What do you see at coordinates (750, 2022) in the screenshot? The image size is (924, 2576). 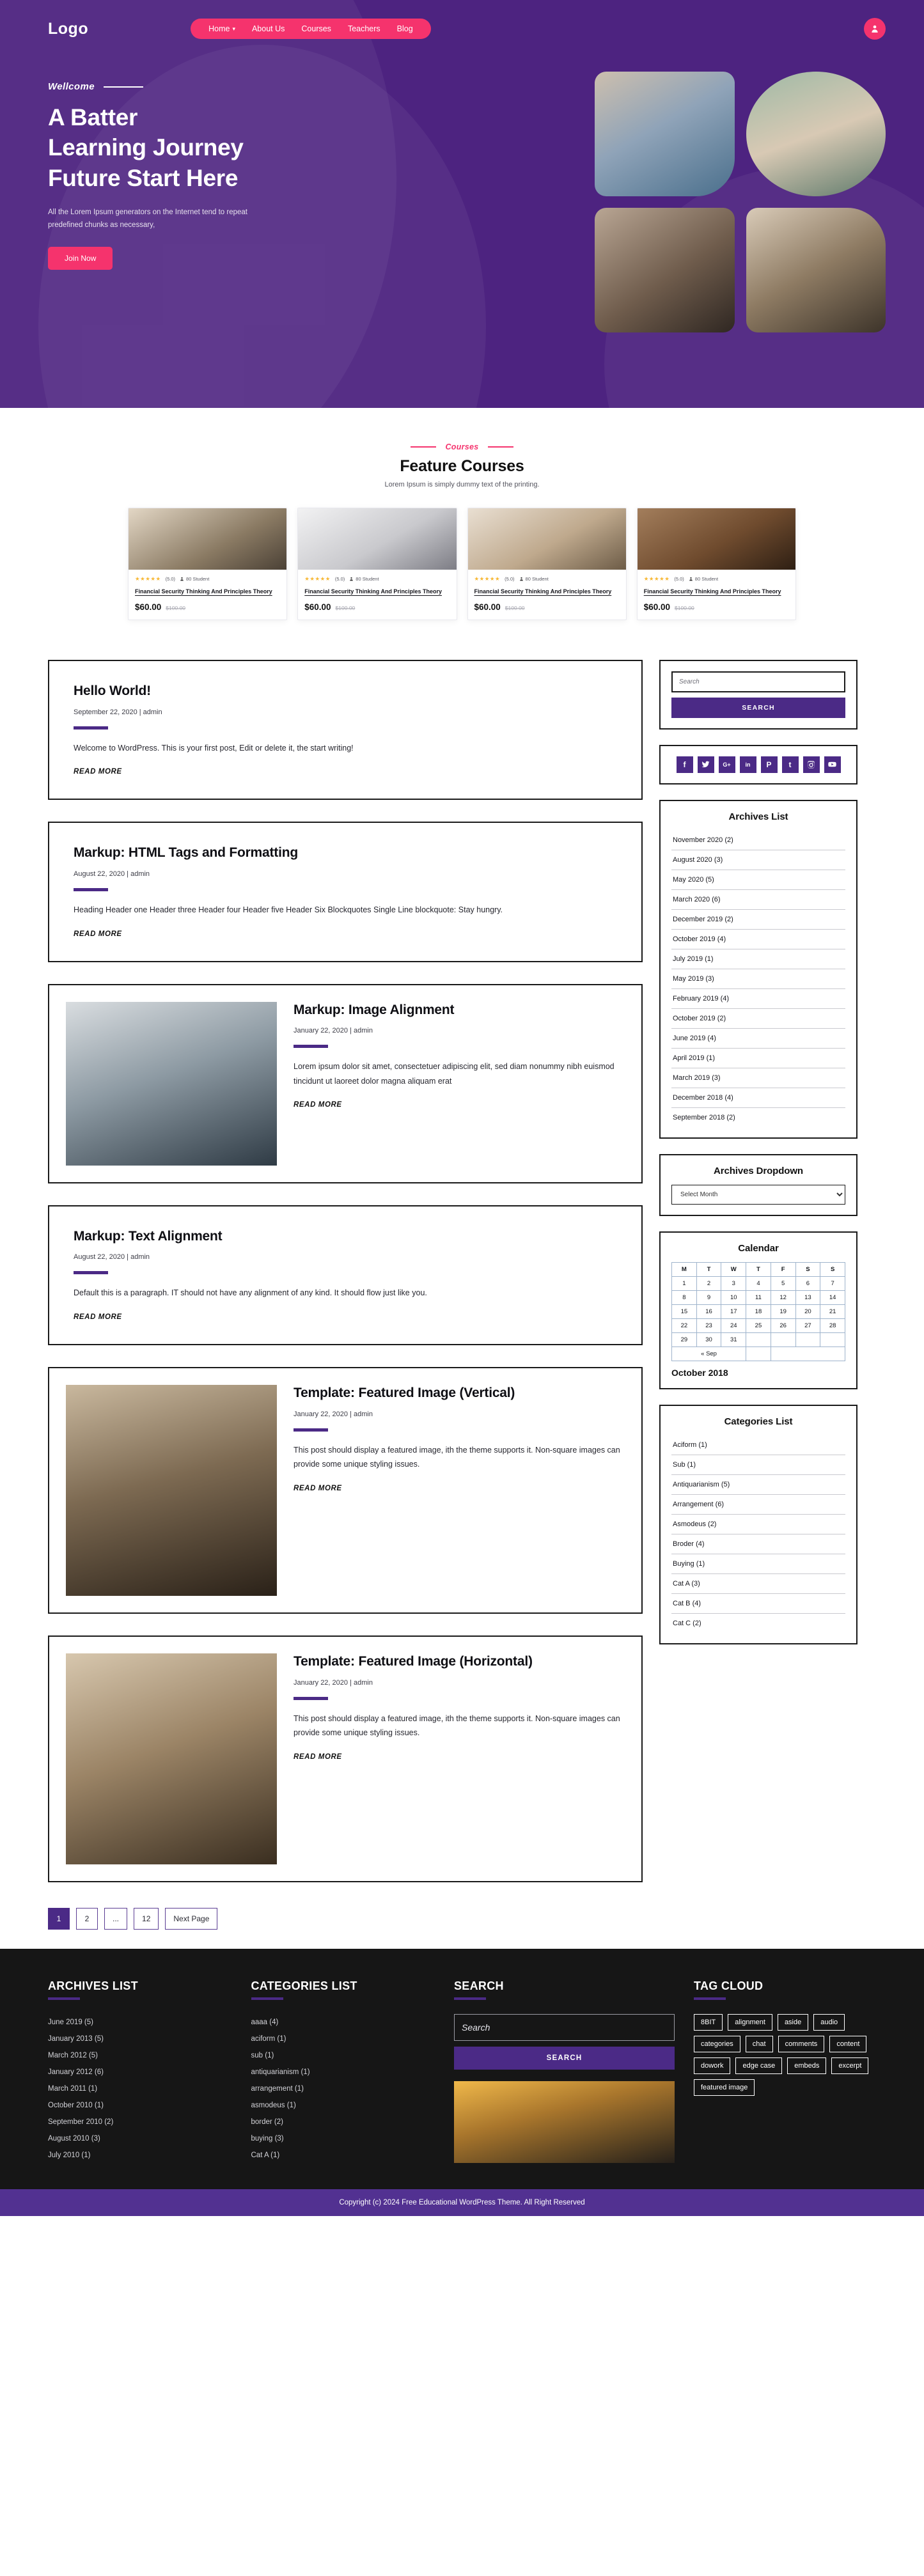 I see `tag-item: alignment` at bounding box center [750, 2022].